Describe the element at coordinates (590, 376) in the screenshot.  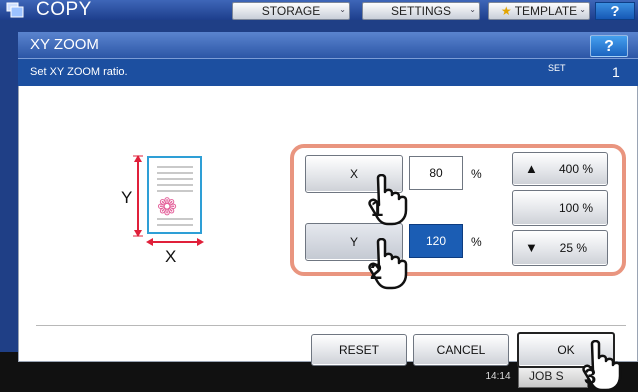
I see `step-number-3: 3` at that location.